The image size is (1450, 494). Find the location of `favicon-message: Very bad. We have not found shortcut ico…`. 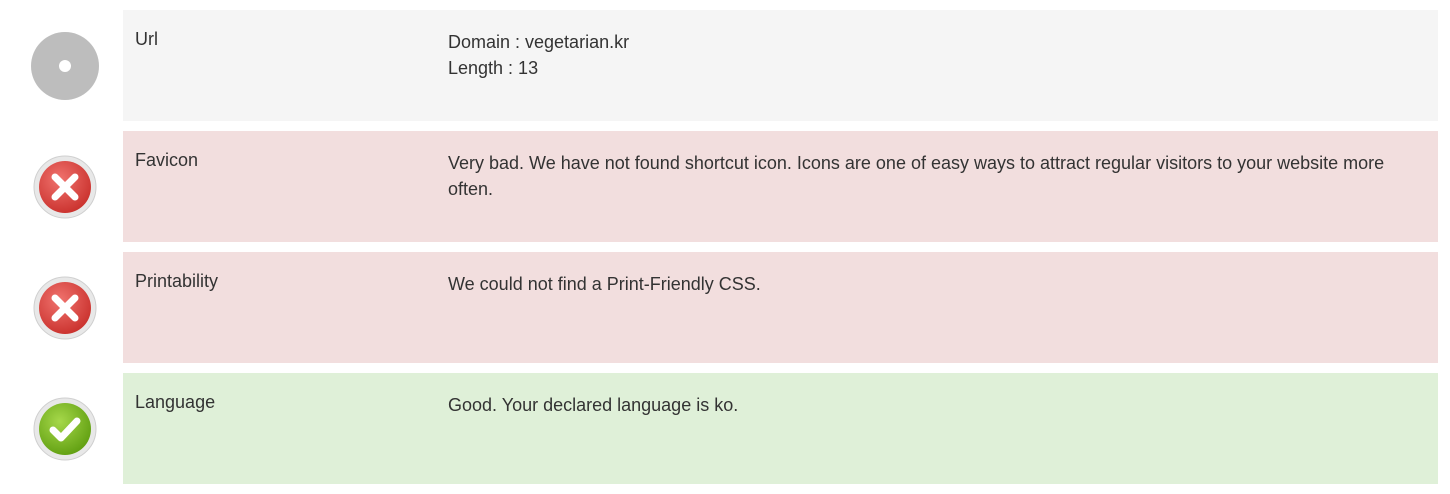

favicon-message: Very bad. We have not found shortcut ico… is located at coordinates (916, 176).